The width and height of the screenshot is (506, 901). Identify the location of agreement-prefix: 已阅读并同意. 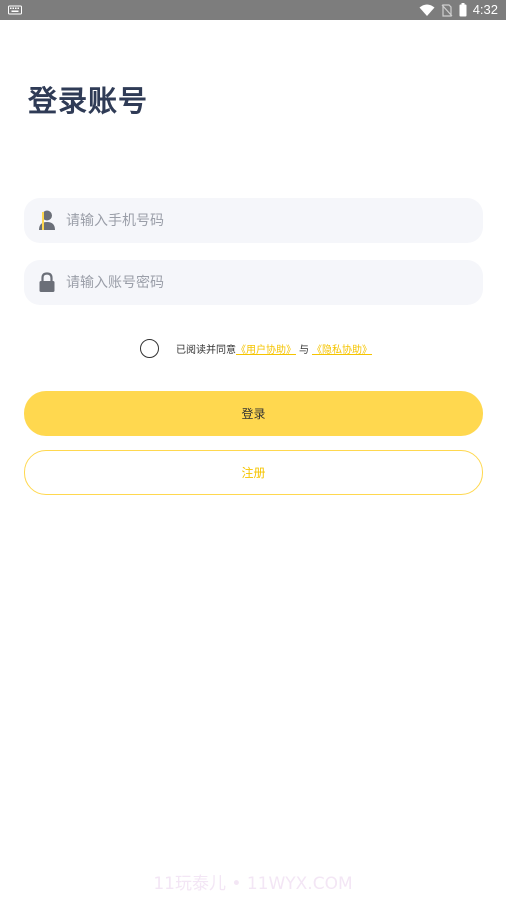
(206, 350).